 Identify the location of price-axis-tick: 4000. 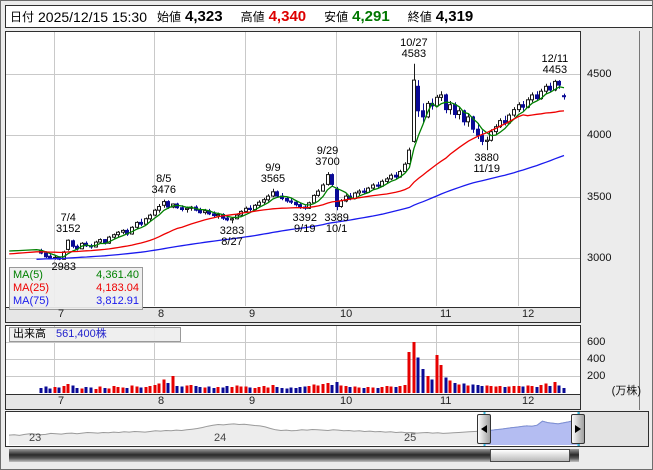
(599, 134).